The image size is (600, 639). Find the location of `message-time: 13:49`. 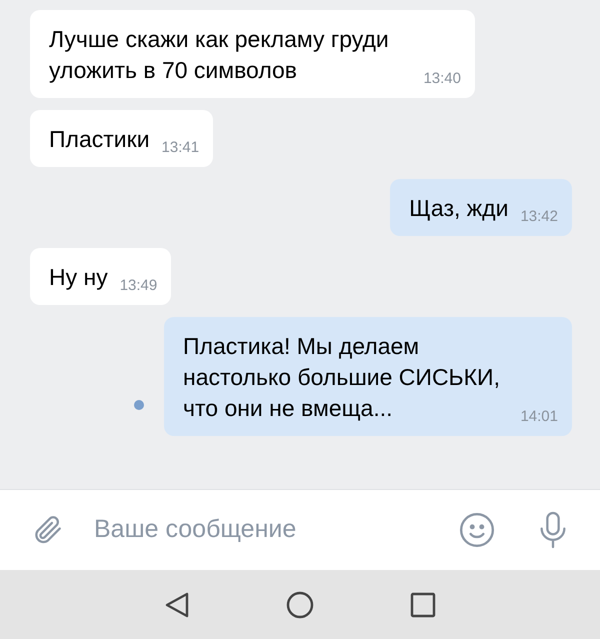

message-time: 13:49 is located at coordinates (139, 286).